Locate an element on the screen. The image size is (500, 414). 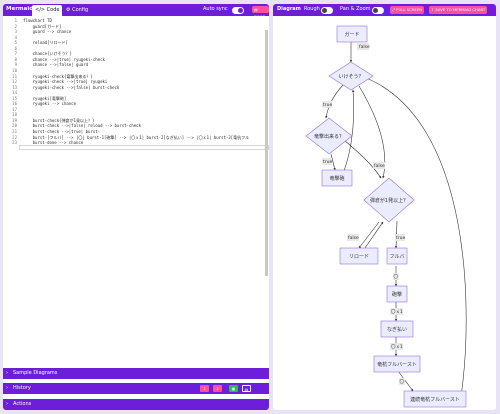
line-number: 7 is located at coordinates (15, 54).